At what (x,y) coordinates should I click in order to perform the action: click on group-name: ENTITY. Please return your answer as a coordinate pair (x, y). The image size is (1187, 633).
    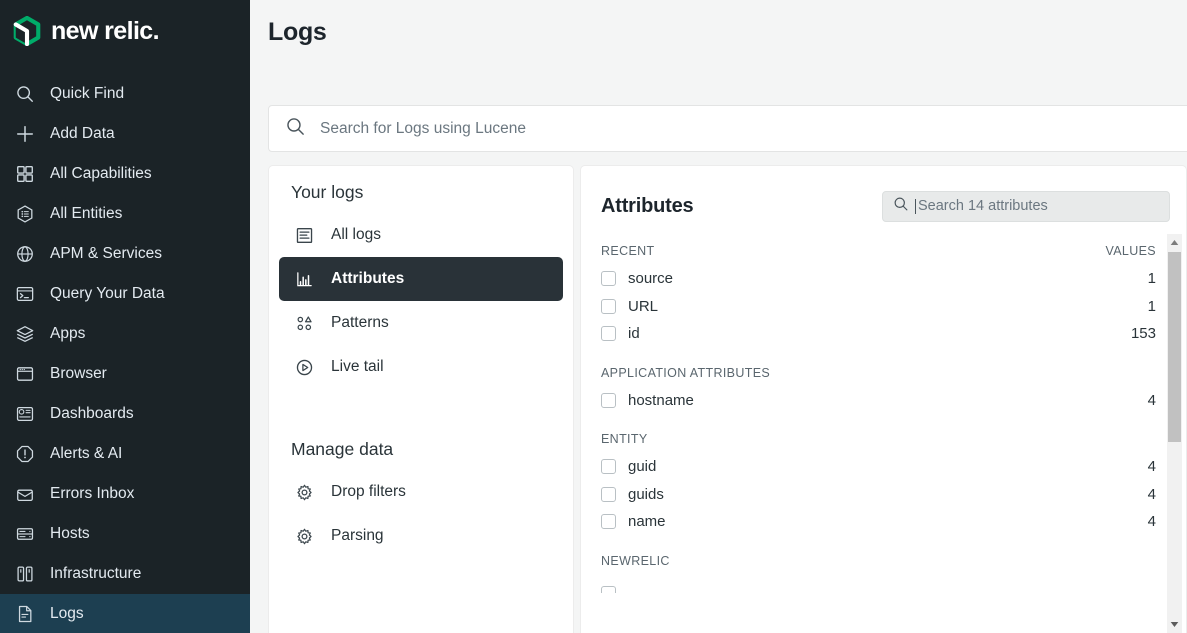
    Looking at the image, I should click on (624, 439).